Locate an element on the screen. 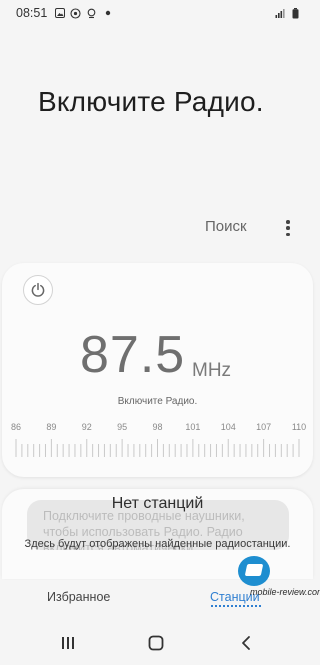 This screenshot has height=665, width=320. scale-label: 92 is located at coordinates (86, 427).